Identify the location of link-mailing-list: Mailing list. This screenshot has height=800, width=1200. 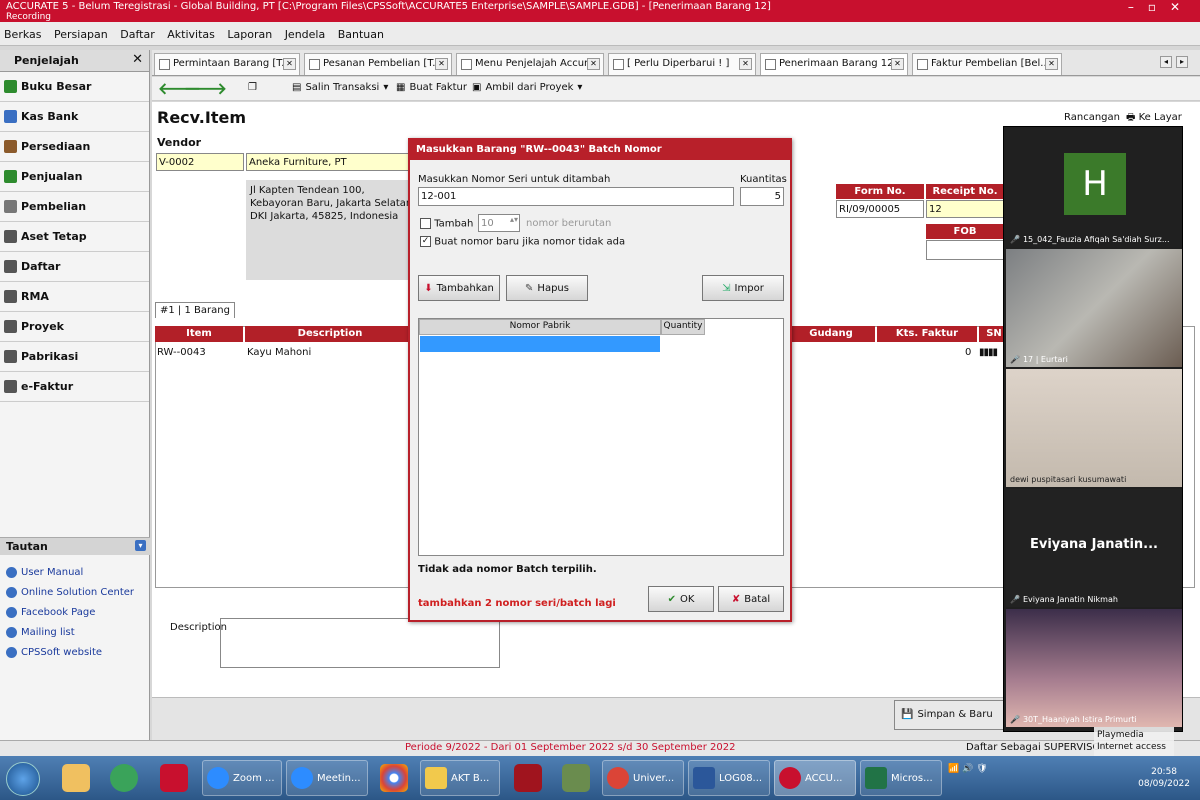
(75, 632).